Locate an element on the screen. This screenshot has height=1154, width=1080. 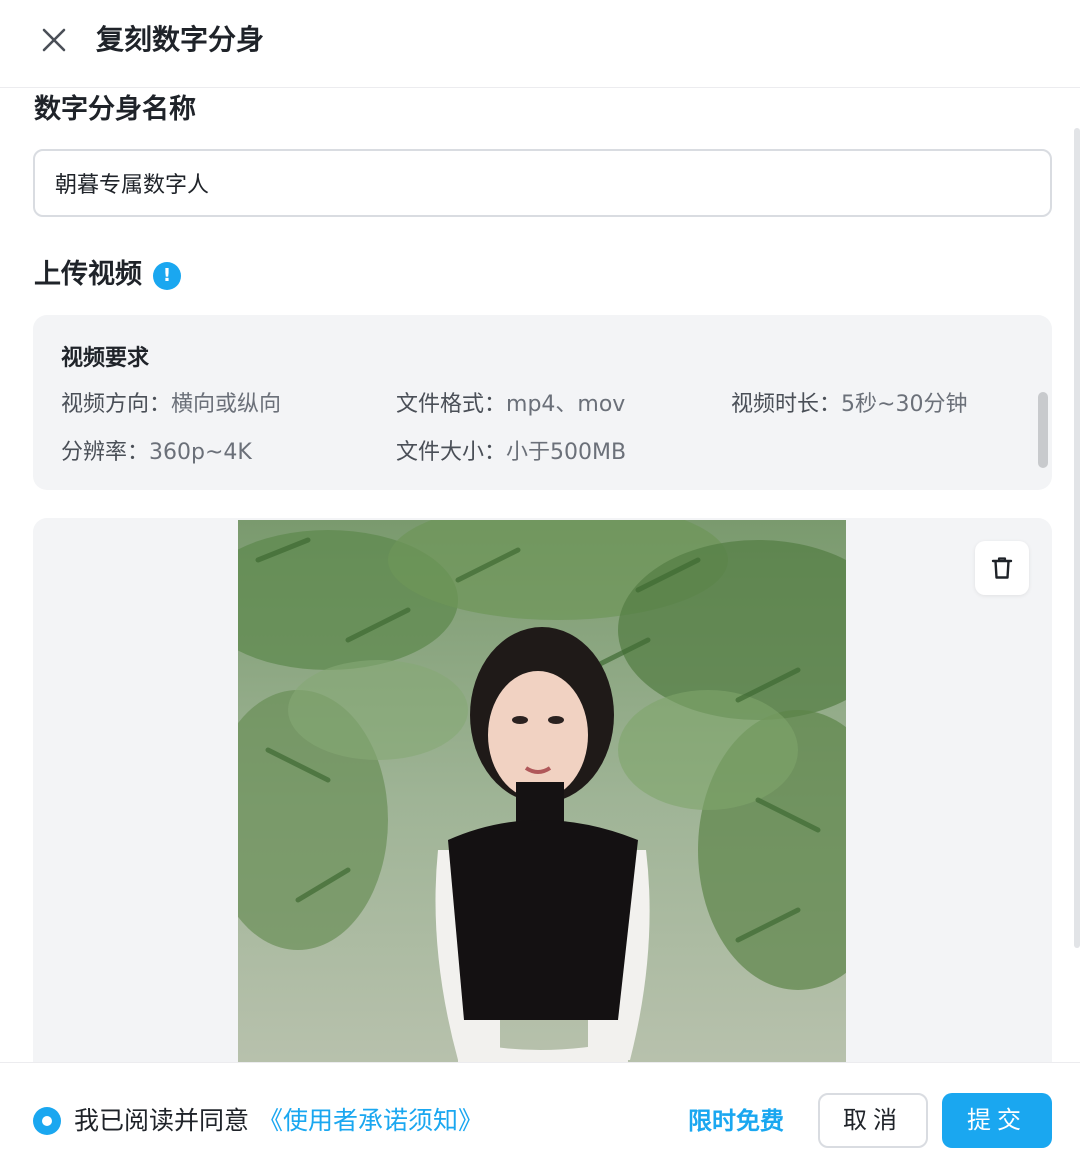
requirement-label: 文件大小： is located at coordinates (451, 452).